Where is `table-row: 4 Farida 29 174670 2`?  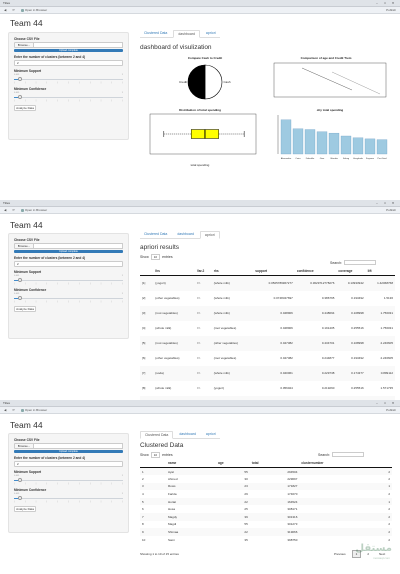
table-row: 4 Farida 29 174670 2 is located at coordinates (266, 494).